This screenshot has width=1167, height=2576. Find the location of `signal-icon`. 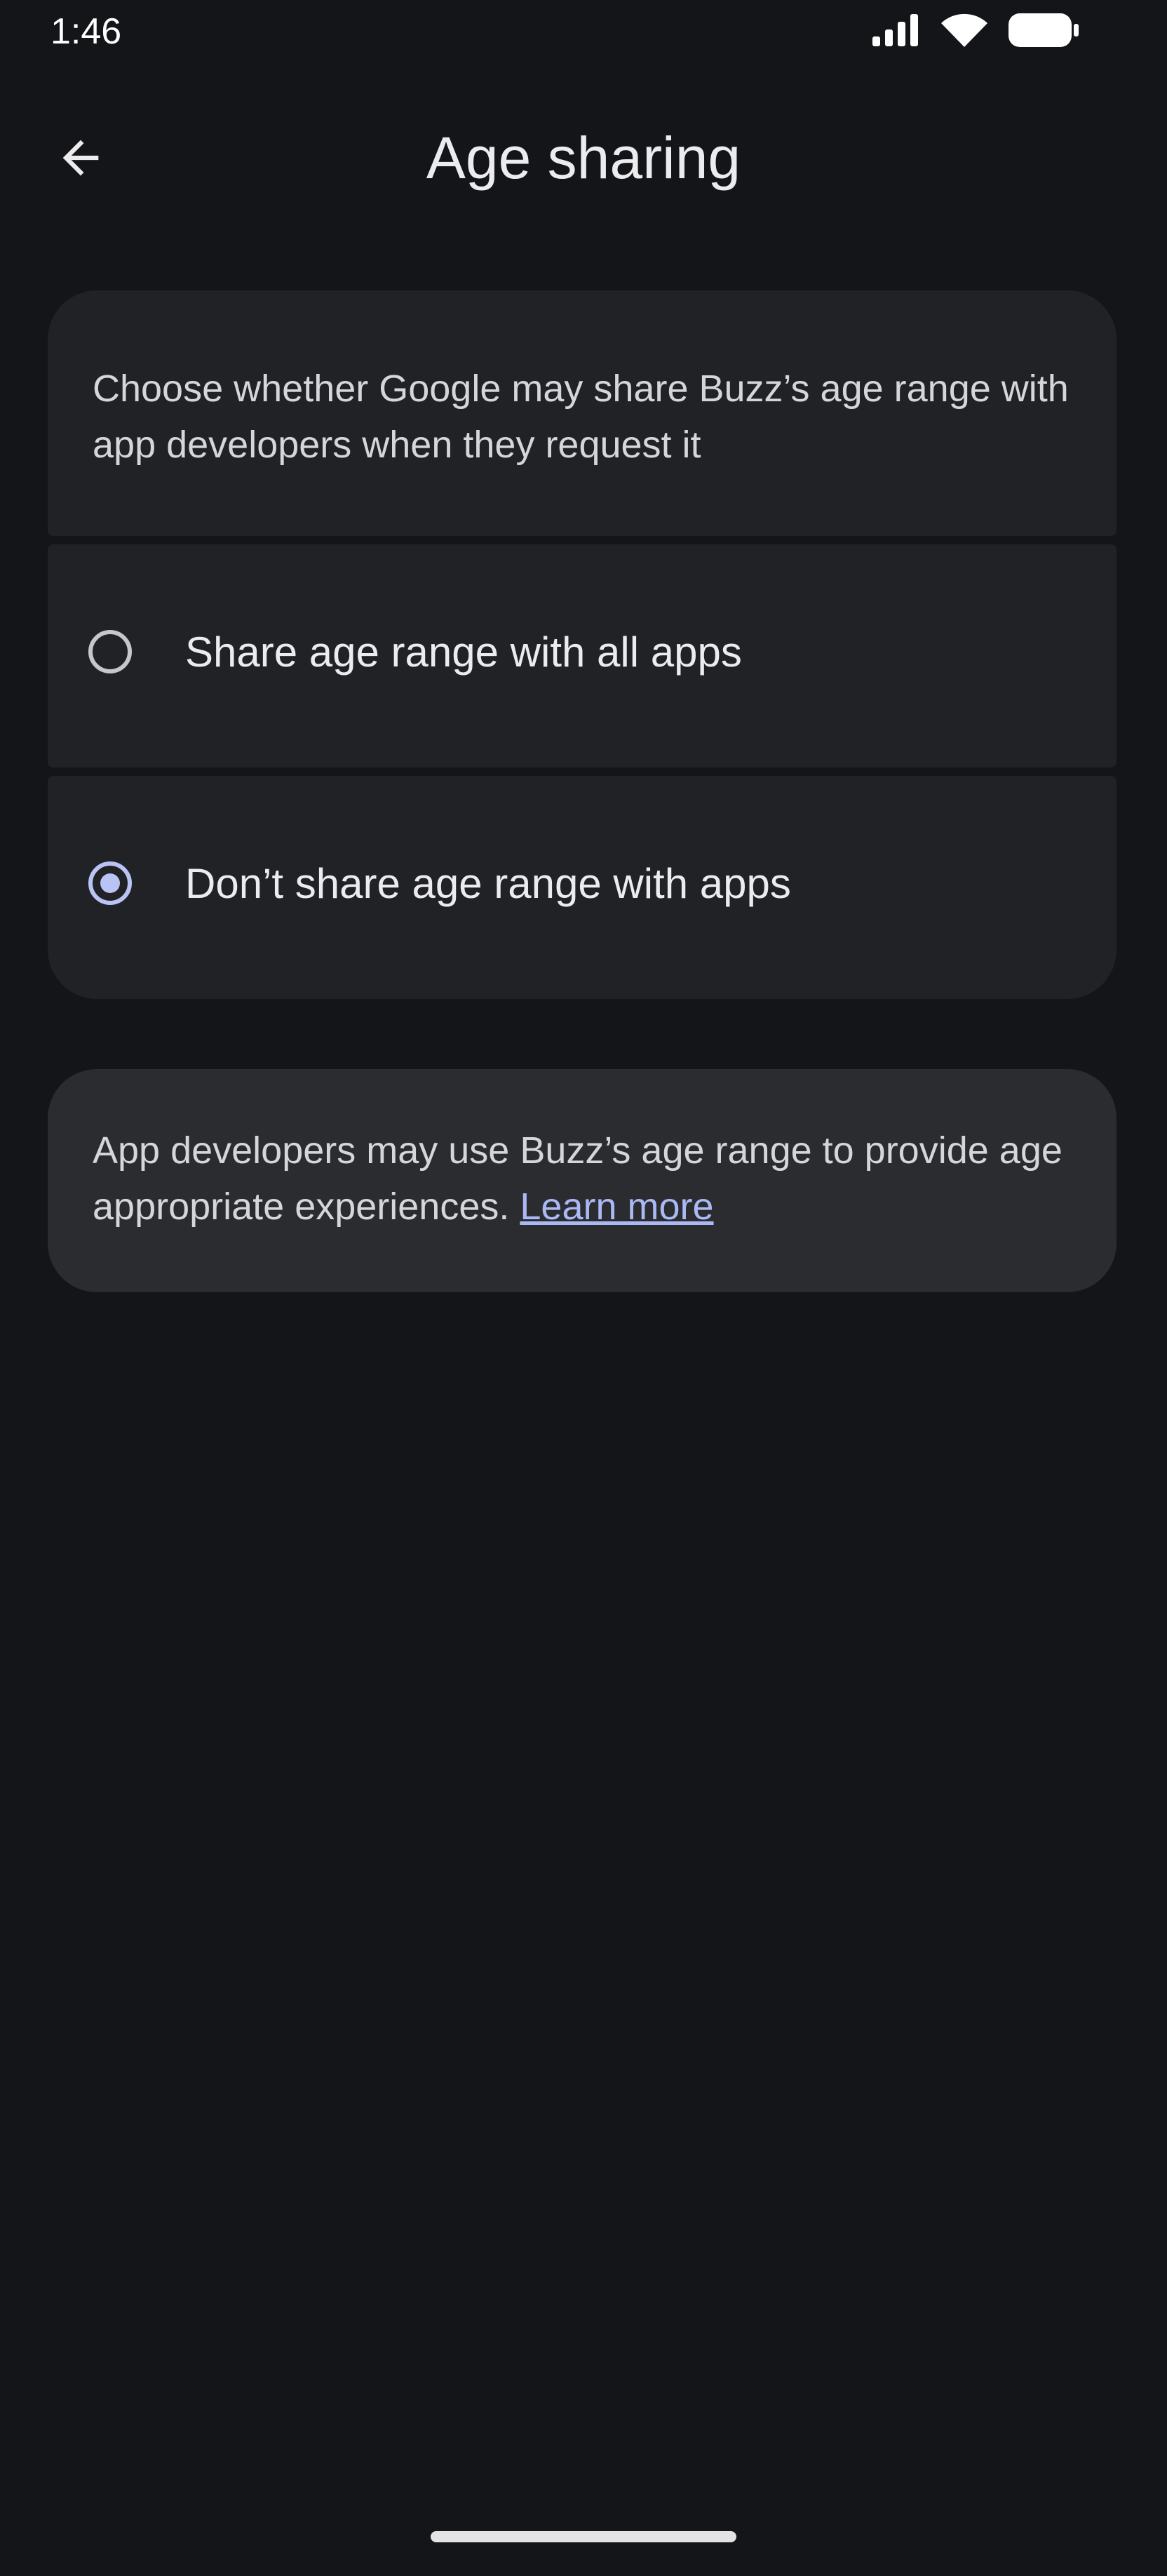

signal-icon is located at coordinates (896, 32).